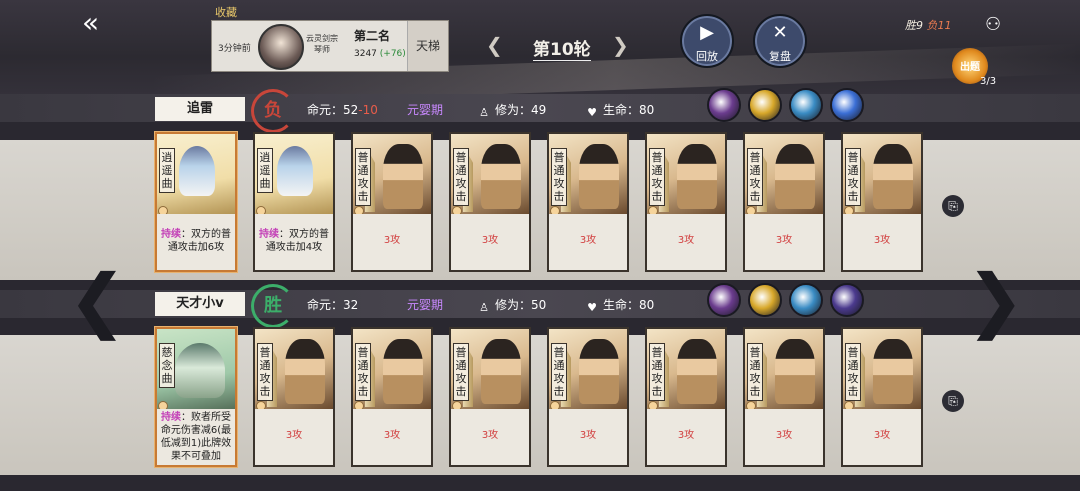  I want to click on cultivation-value: 49, so click(539, 110).